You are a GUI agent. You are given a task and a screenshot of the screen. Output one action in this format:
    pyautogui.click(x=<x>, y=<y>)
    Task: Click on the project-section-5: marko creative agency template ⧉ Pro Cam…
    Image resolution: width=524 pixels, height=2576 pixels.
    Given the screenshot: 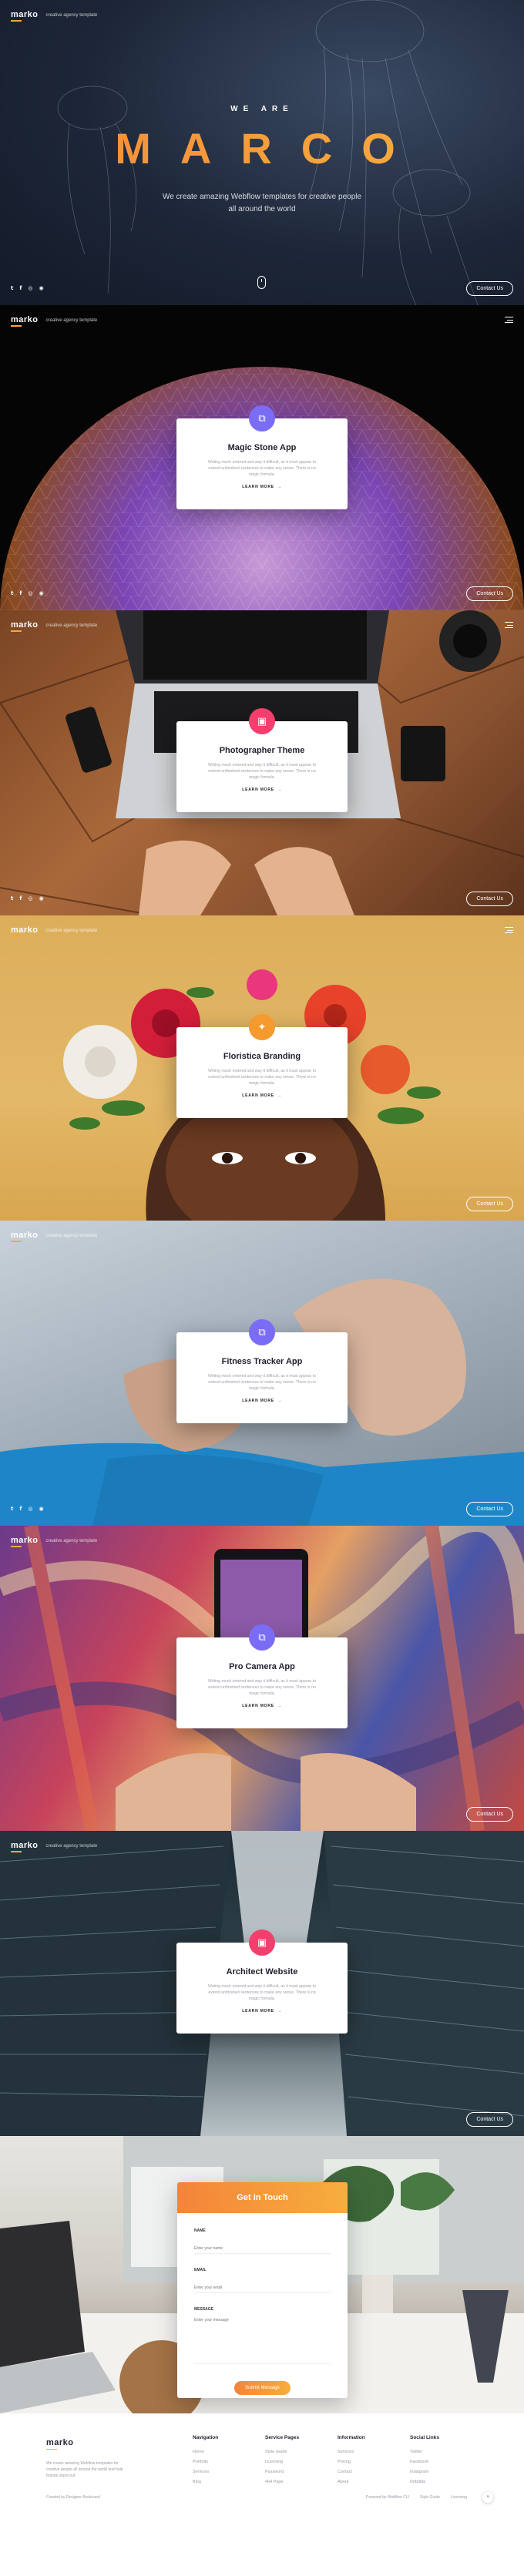 What is the action you would take?
    pyautogui.click(x=262, y=1678)
    